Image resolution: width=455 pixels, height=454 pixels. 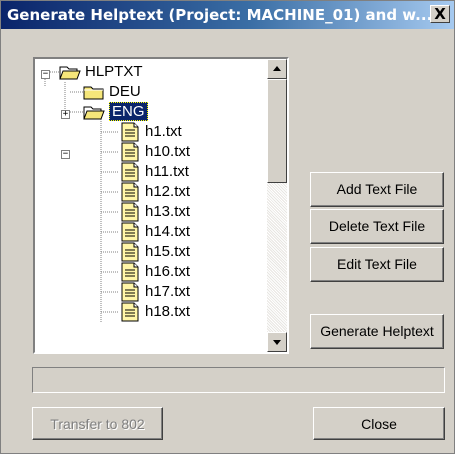 I want to click on scroll-down-button, so click(x=277, y=342).